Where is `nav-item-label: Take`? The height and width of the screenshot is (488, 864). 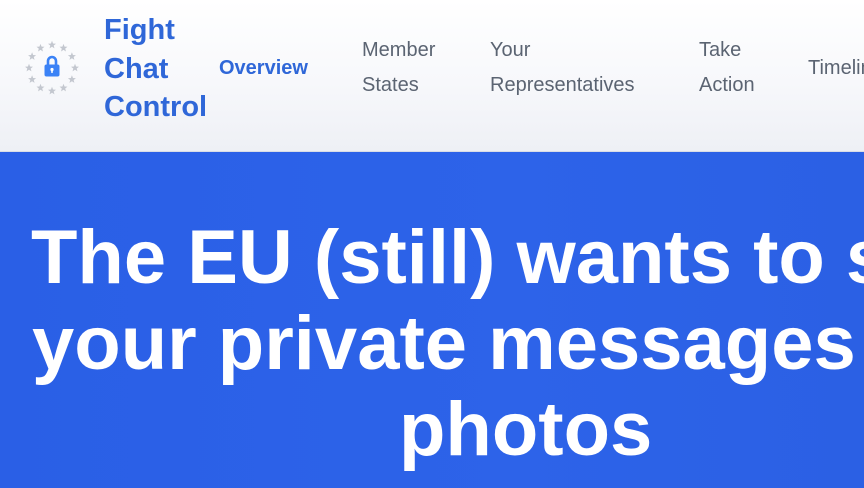 nav-item-label: Take is located at coordinates (720, 50).